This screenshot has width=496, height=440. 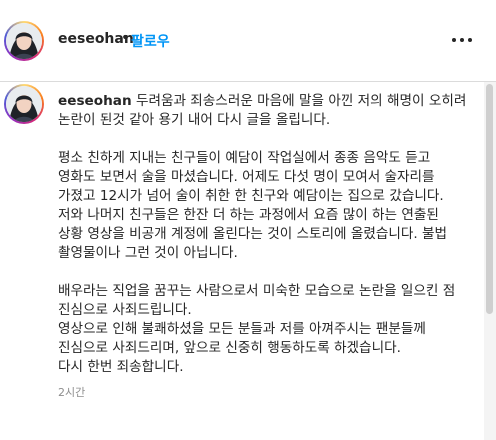 I want to click on post-timestamp: 2시간, so click(x=71, y=392).